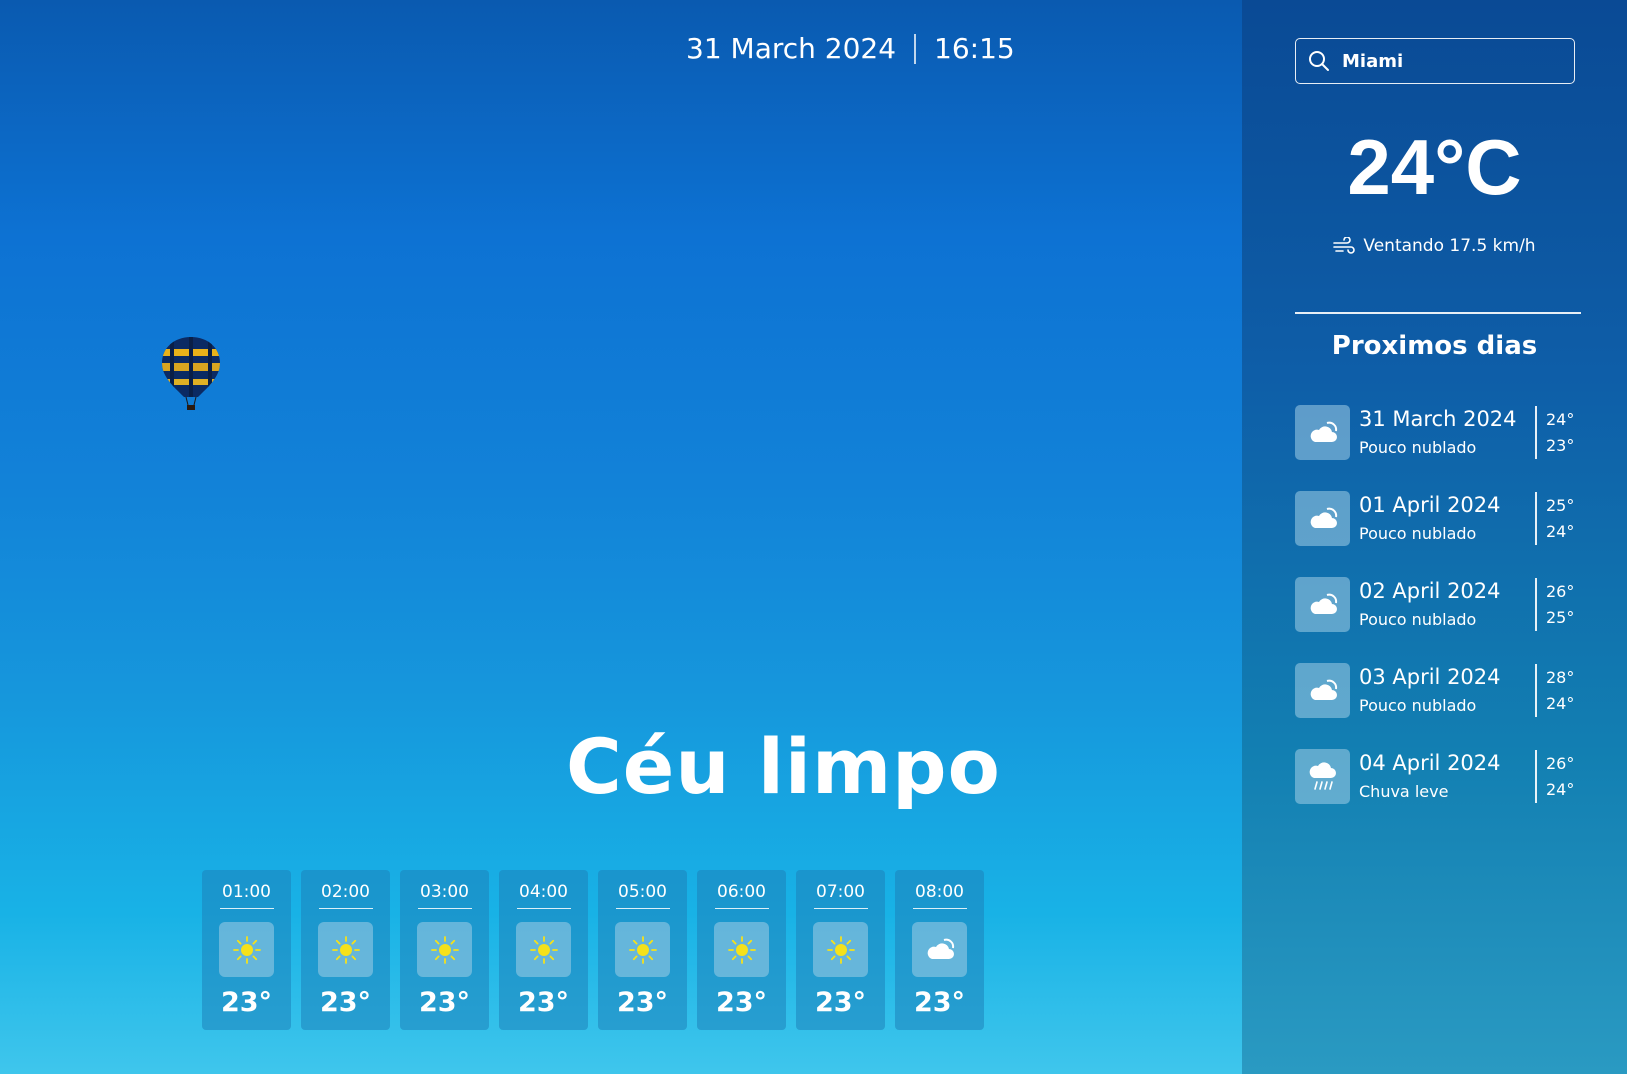 Image resolution: width=1627 pixels, height=1074 pixels. I want to click on hour-card: 04:00 23°, so click(543, 950).